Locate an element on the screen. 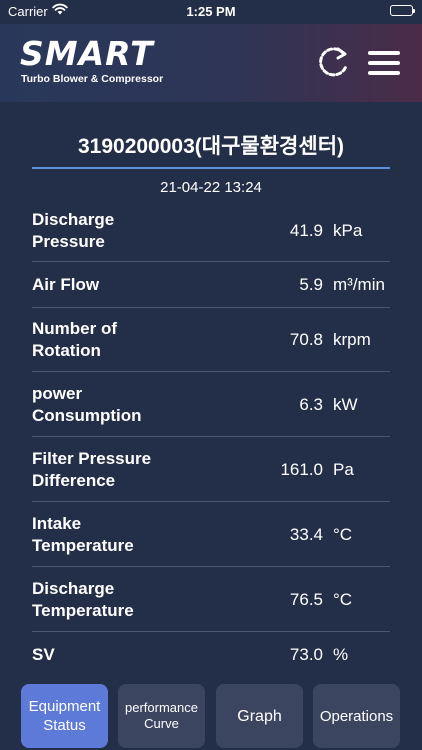  row-unit: kPa is located at coordinates (348, 230).